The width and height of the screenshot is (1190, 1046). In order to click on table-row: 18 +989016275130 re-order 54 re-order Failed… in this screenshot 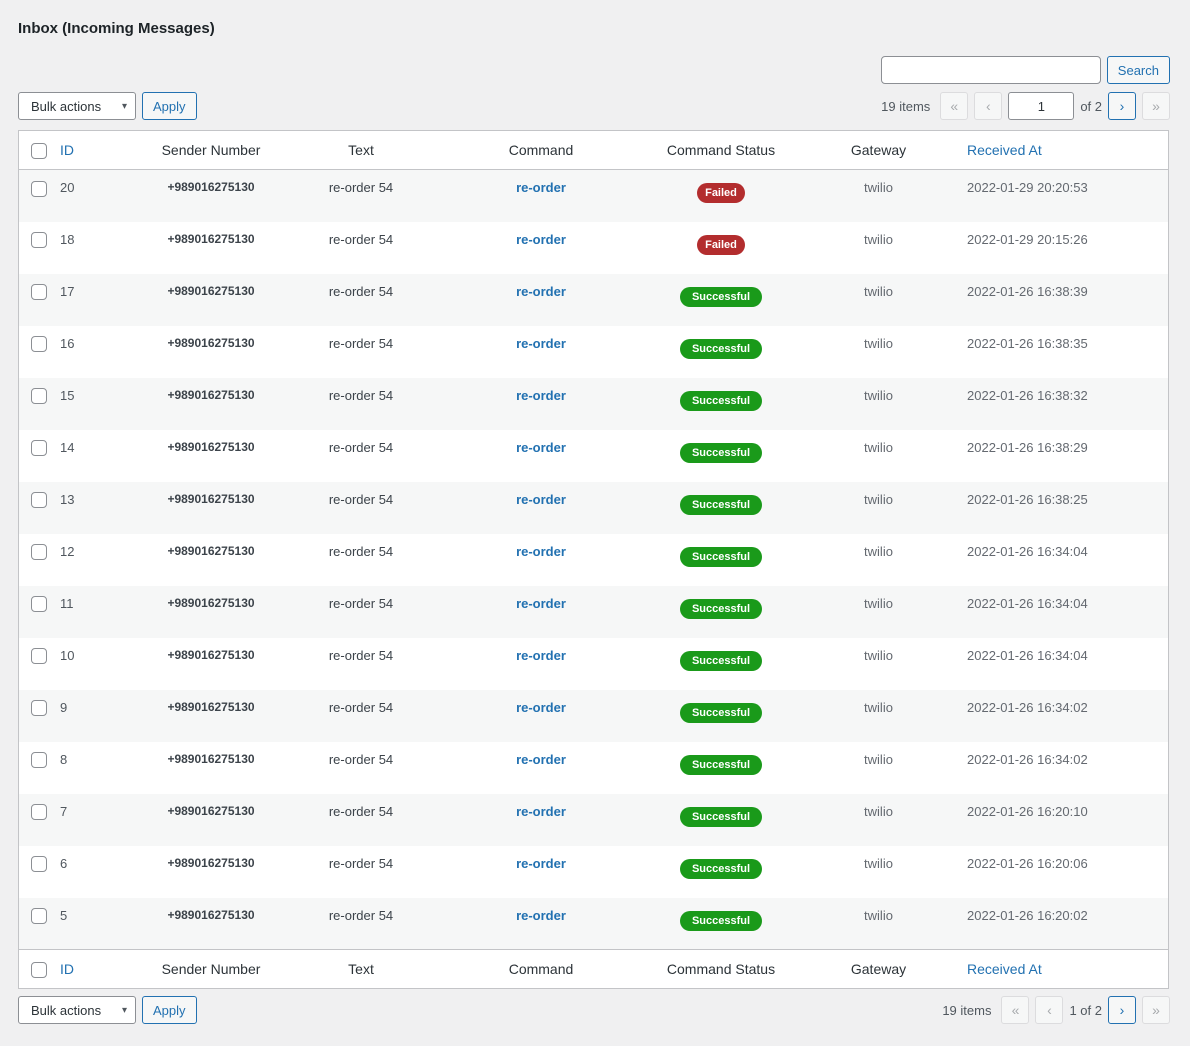, I will do `click(593, 248)`.